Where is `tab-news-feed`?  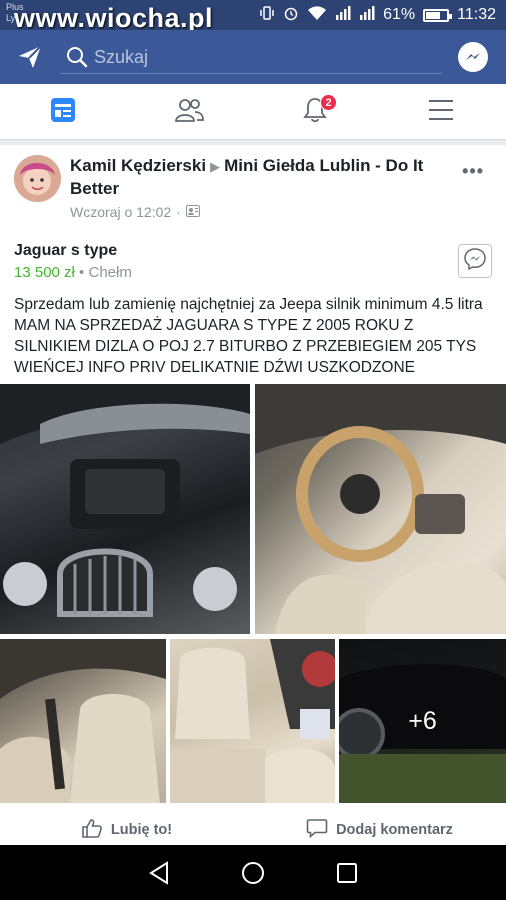 tab-news-feed is located at coordinates (63, 112).